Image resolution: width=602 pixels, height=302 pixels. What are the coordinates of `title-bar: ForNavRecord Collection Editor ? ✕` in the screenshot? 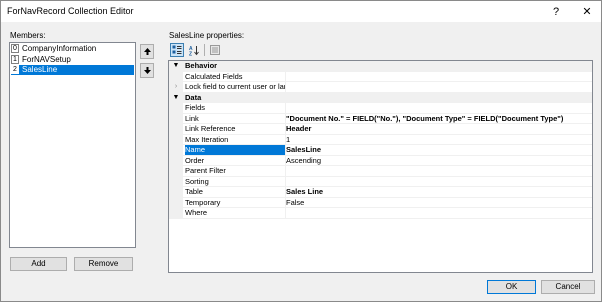 It's located at (301, 11).